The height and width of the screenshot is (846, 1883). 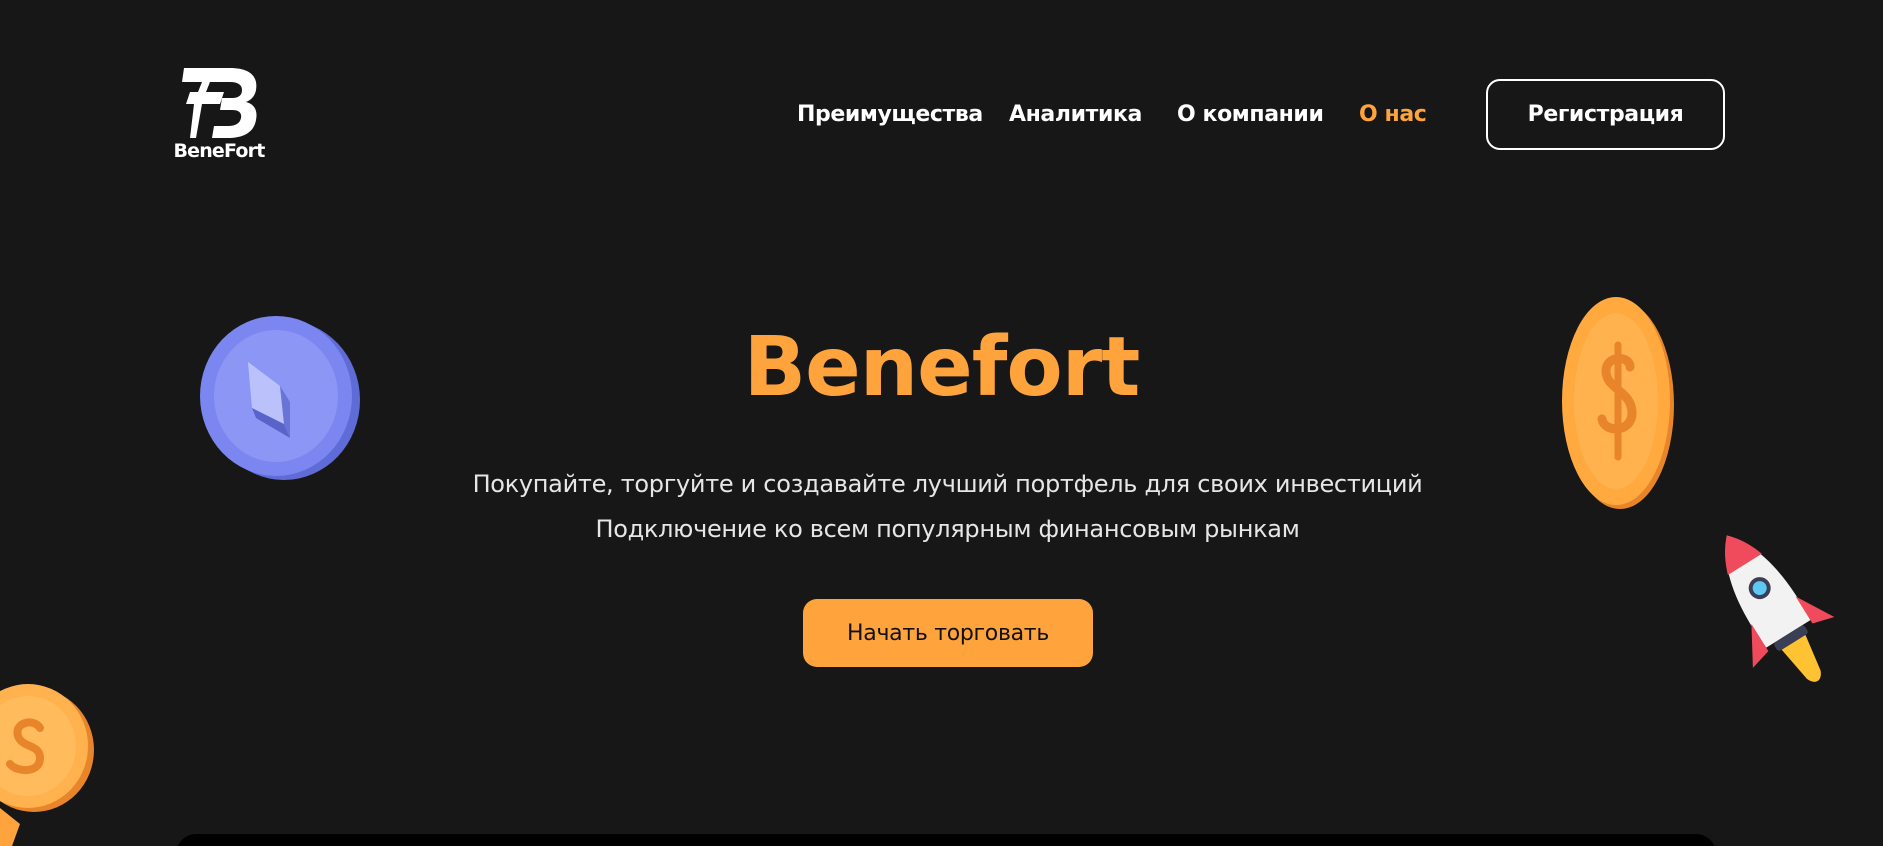 I want to click on register-button: Регистрация, so click(x=1605, y=114).